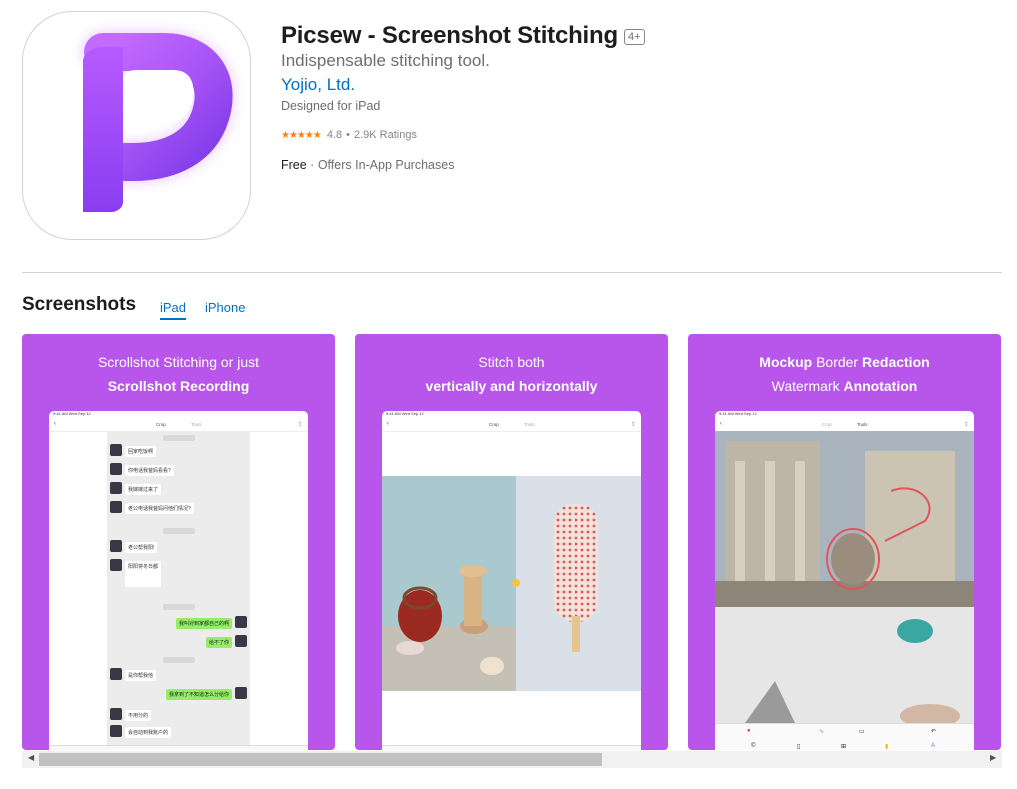 The width and height of the screenshot is (1017, 789). I want to click on caption-redaction: Redaction, so click(896, 362).